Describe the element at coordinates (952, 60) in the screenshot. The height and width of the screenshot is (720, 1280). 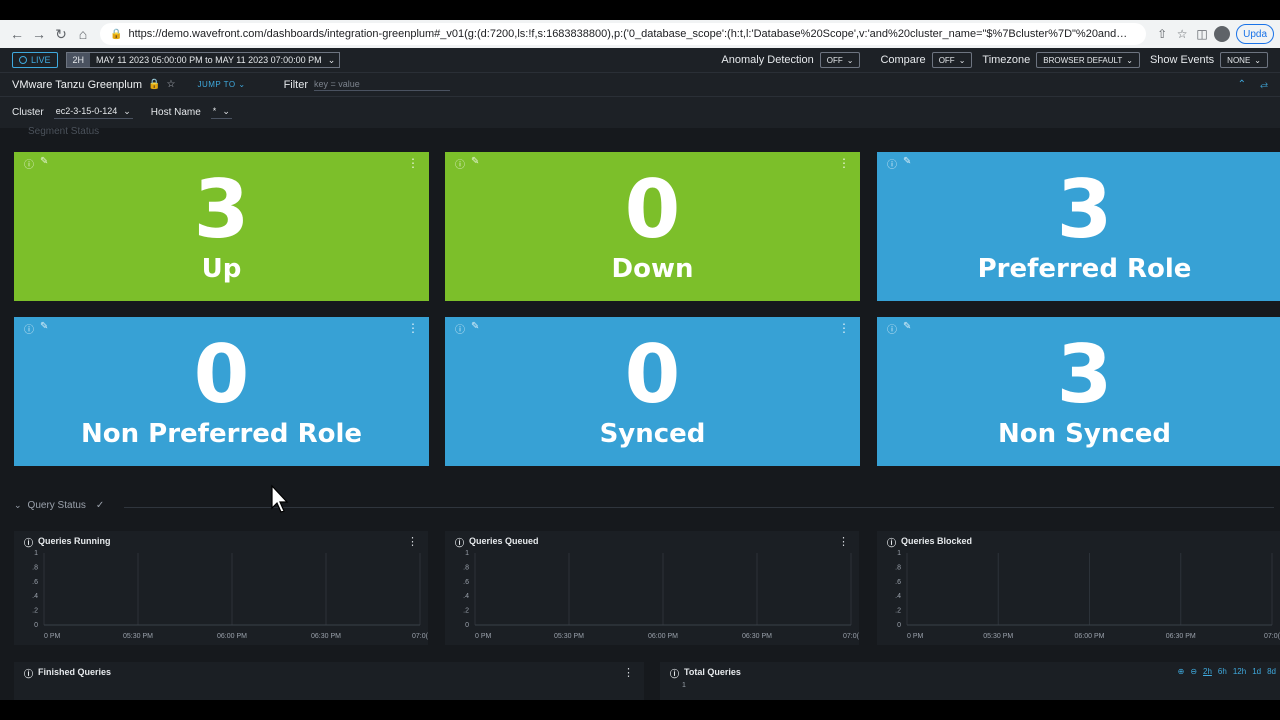
I see `compare-dropdown: OFF ⌄` at that location.